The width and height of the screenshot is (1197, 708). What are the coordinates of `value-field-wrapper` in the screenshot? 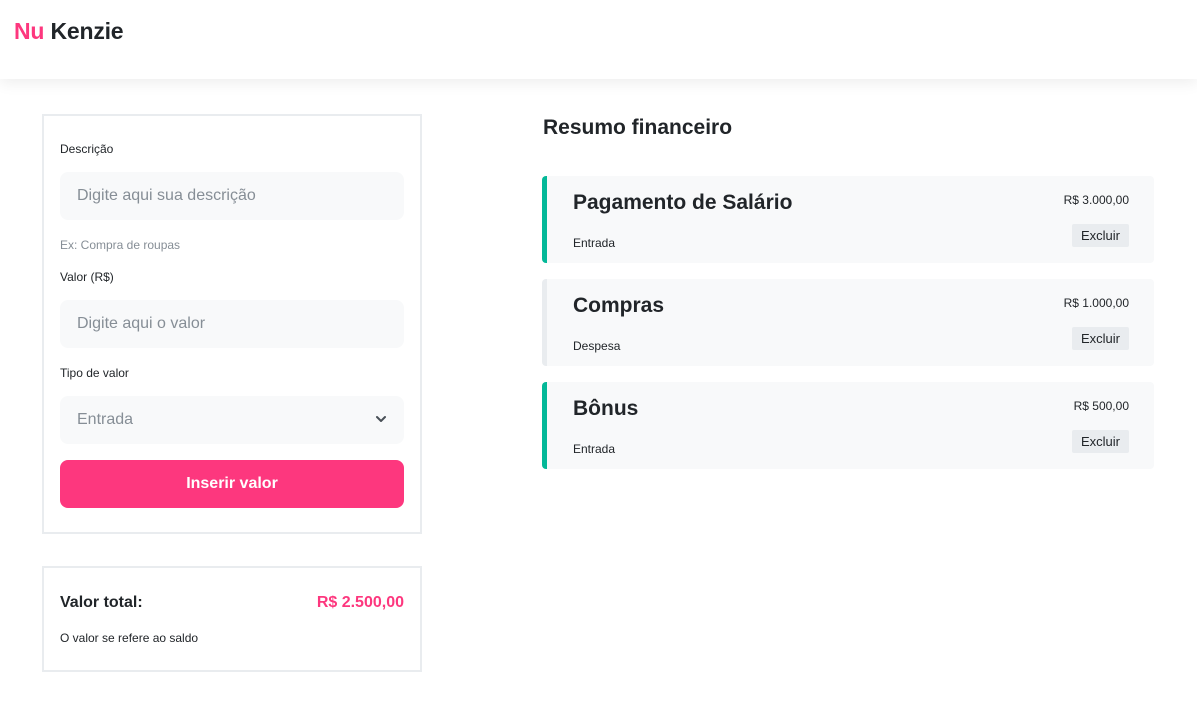 It's located at (232, 324).